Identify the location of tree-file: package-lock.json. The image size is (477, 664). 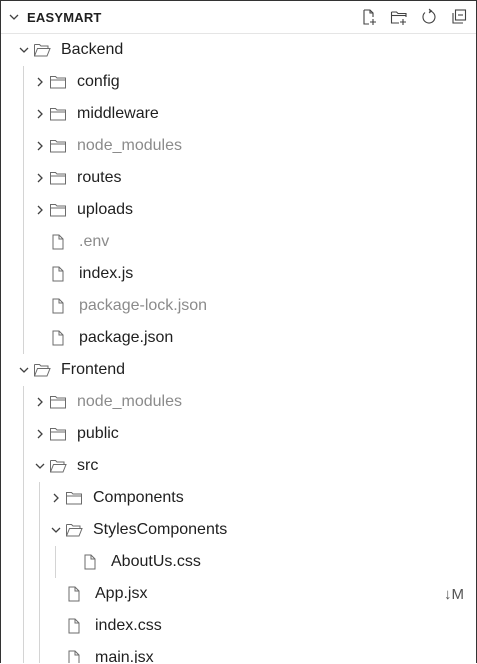
(238, 306).